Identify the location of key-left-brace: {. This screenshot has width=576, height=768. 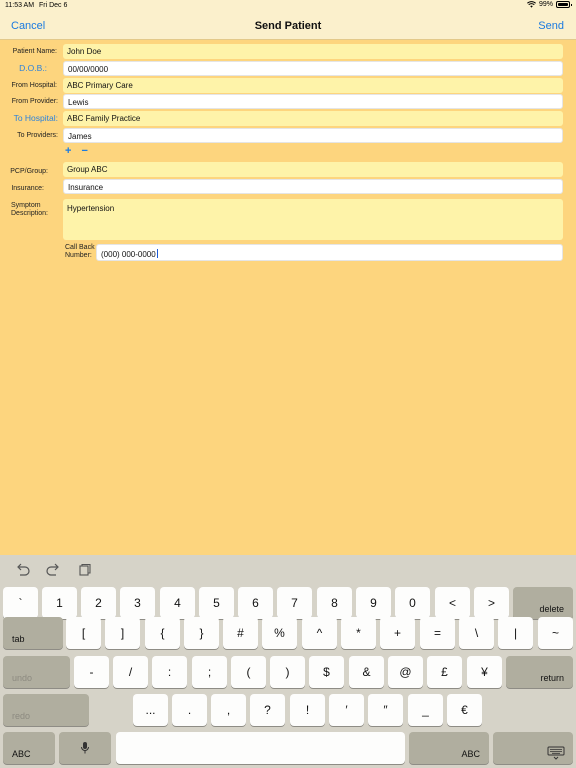
(162, 633).